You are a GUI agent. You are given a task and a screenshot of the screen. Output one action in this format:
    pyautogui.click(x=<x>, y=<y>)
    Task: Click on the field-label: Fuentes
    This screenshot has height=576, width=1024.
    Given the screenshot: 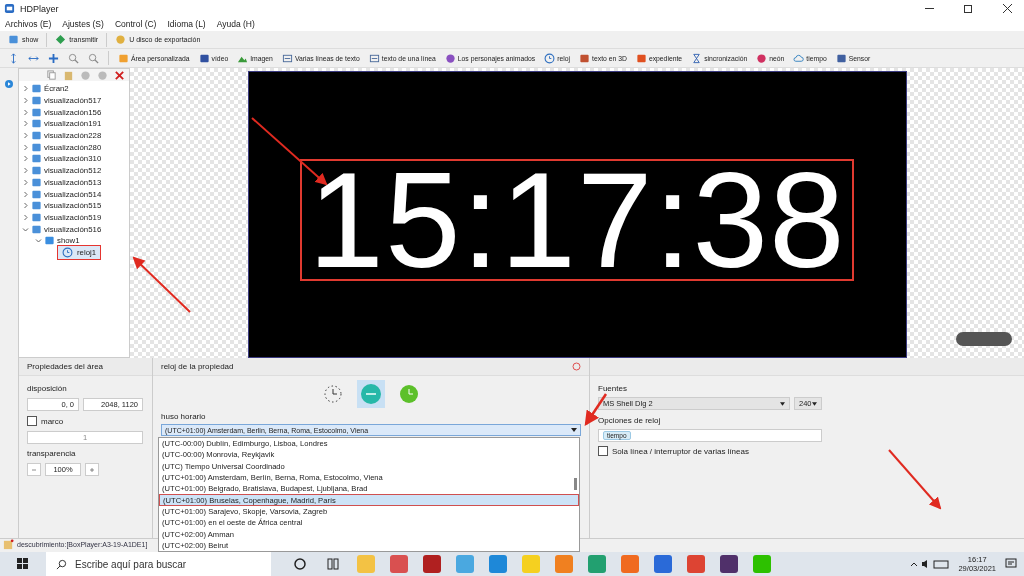 What is the action you would take?
    pyautogui.click(x=613, y=388)
    